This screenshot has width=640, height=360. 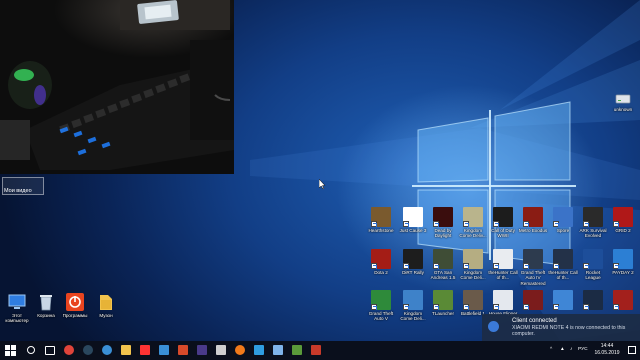 What do you see at coordinates (106, 305) in the screenshot?
I see `desktop-icon-music: Музон` at bounding box center [106, 305].